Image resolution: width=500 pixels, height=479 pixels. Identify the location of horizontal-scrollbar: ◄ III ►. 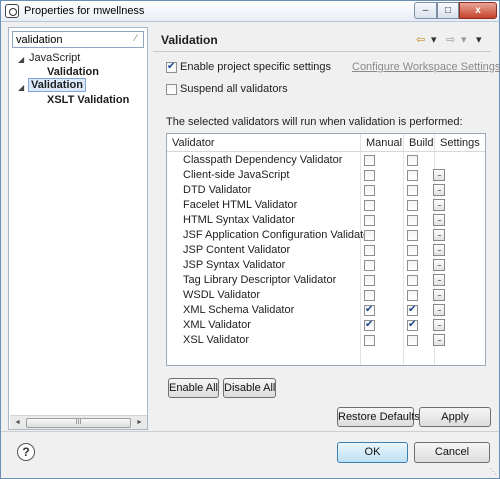
(78, 422).